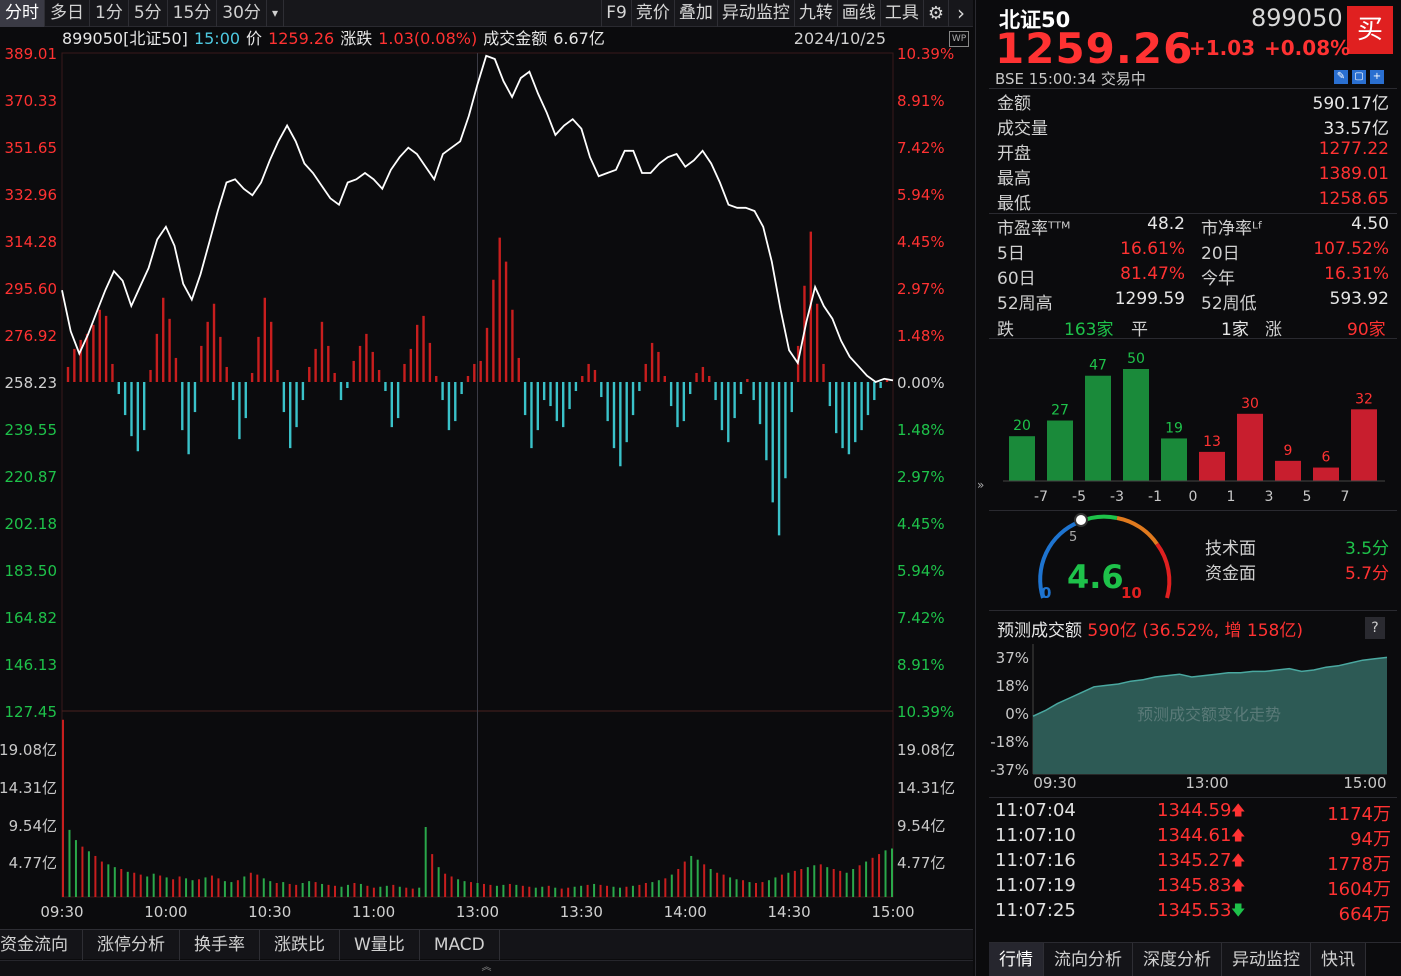 The height and width of the screenshot is (976, 1401). Describe the element at coordinates (1212, 442) in the screenshot. I see `distribution-count: 13` at that location.